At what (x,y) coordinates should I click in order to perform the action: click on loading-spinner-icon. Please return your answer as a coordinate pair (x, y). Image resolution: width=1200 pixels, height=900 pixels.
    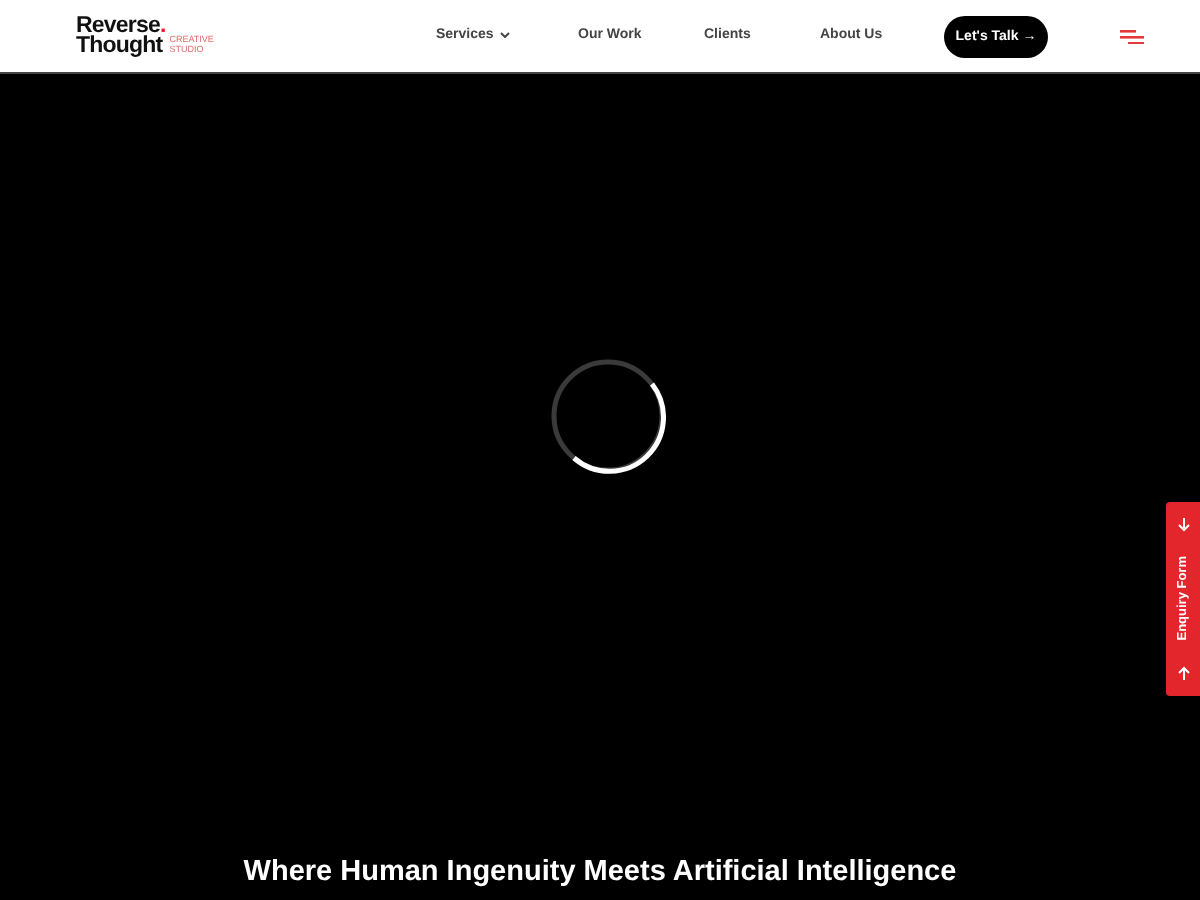
    Looking at the image, I should click on (608, 416).